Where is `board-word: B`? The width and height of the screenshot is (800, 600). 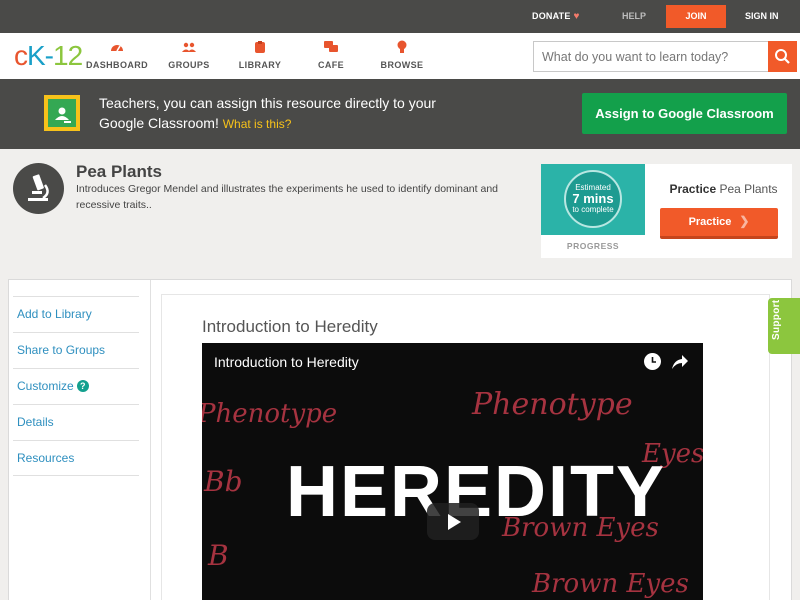
board-word: B is located at coordinates (218, 555).